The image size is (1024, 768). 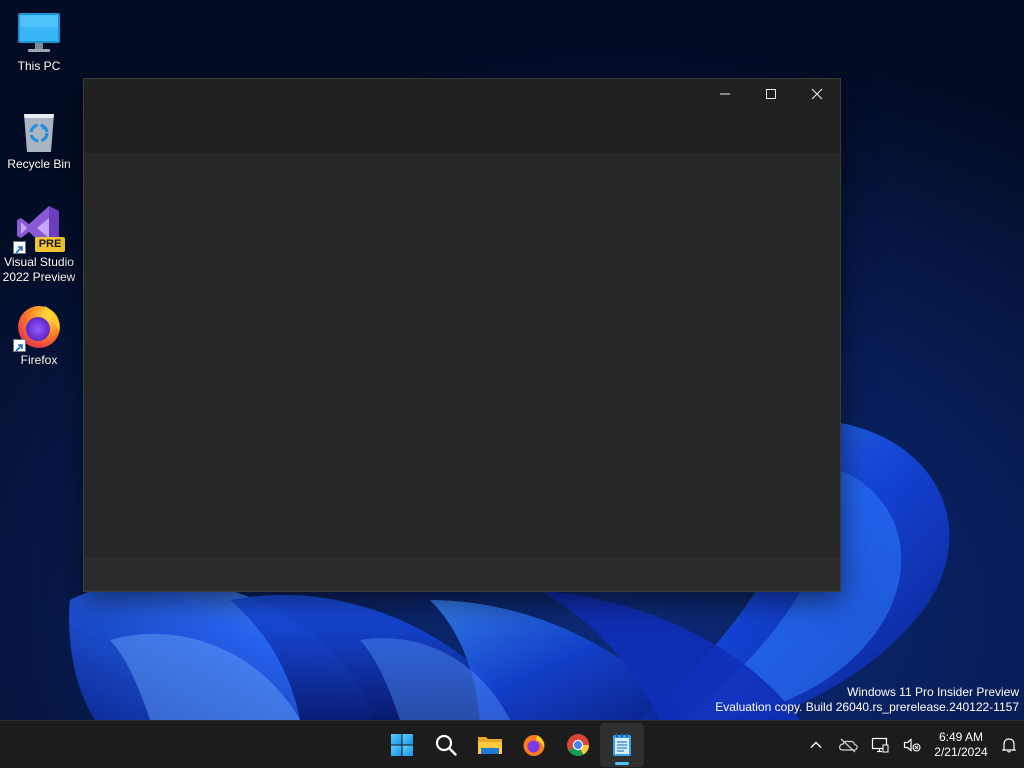 I want to click on onedrive-button, so click(x=848, y=744).